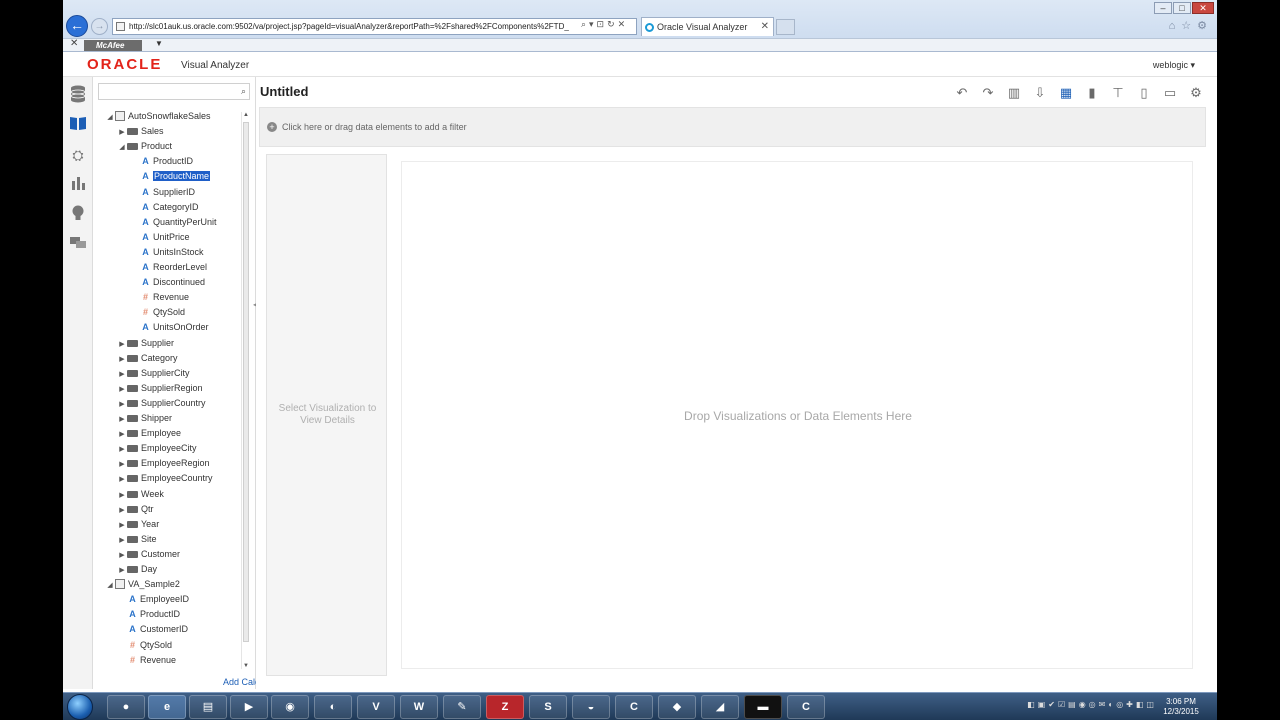 Image resolution: width=1280 pixels, height=720 pixels. What do you see at coordinates (1040, 93) in the screenshot?
I see `export-icon: ⇩` at bounding box center [1040, 93].